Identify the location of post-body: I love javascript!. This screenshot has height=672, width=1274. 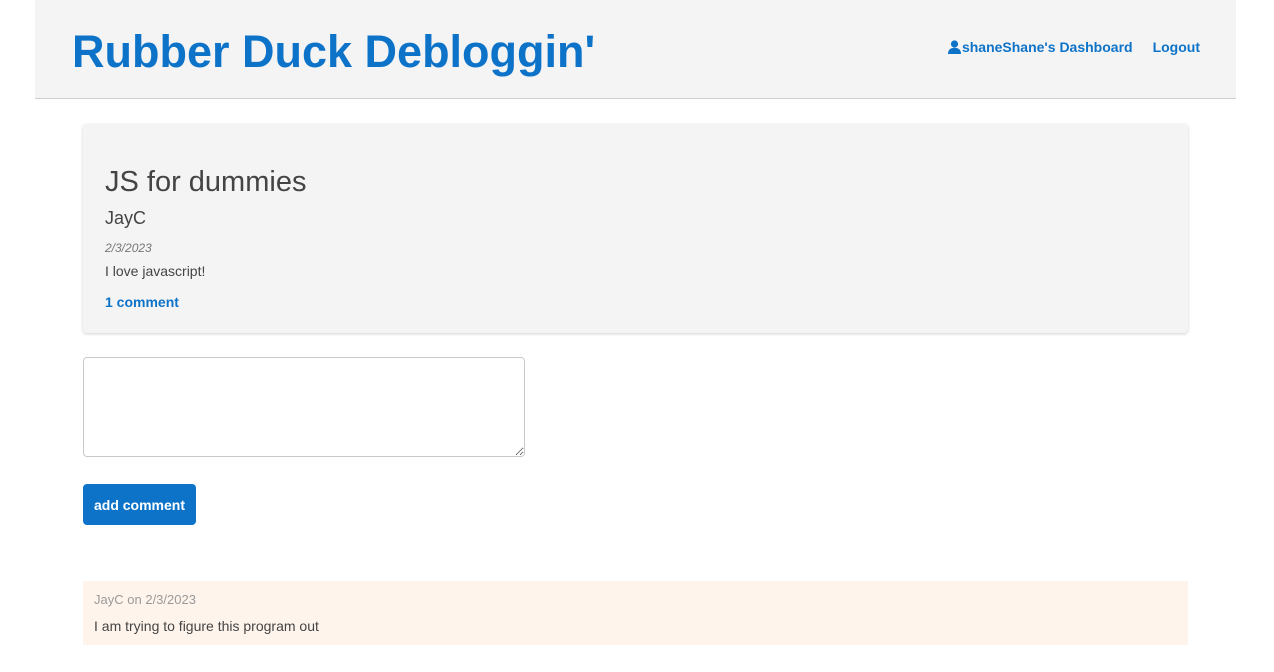
(155, 271).